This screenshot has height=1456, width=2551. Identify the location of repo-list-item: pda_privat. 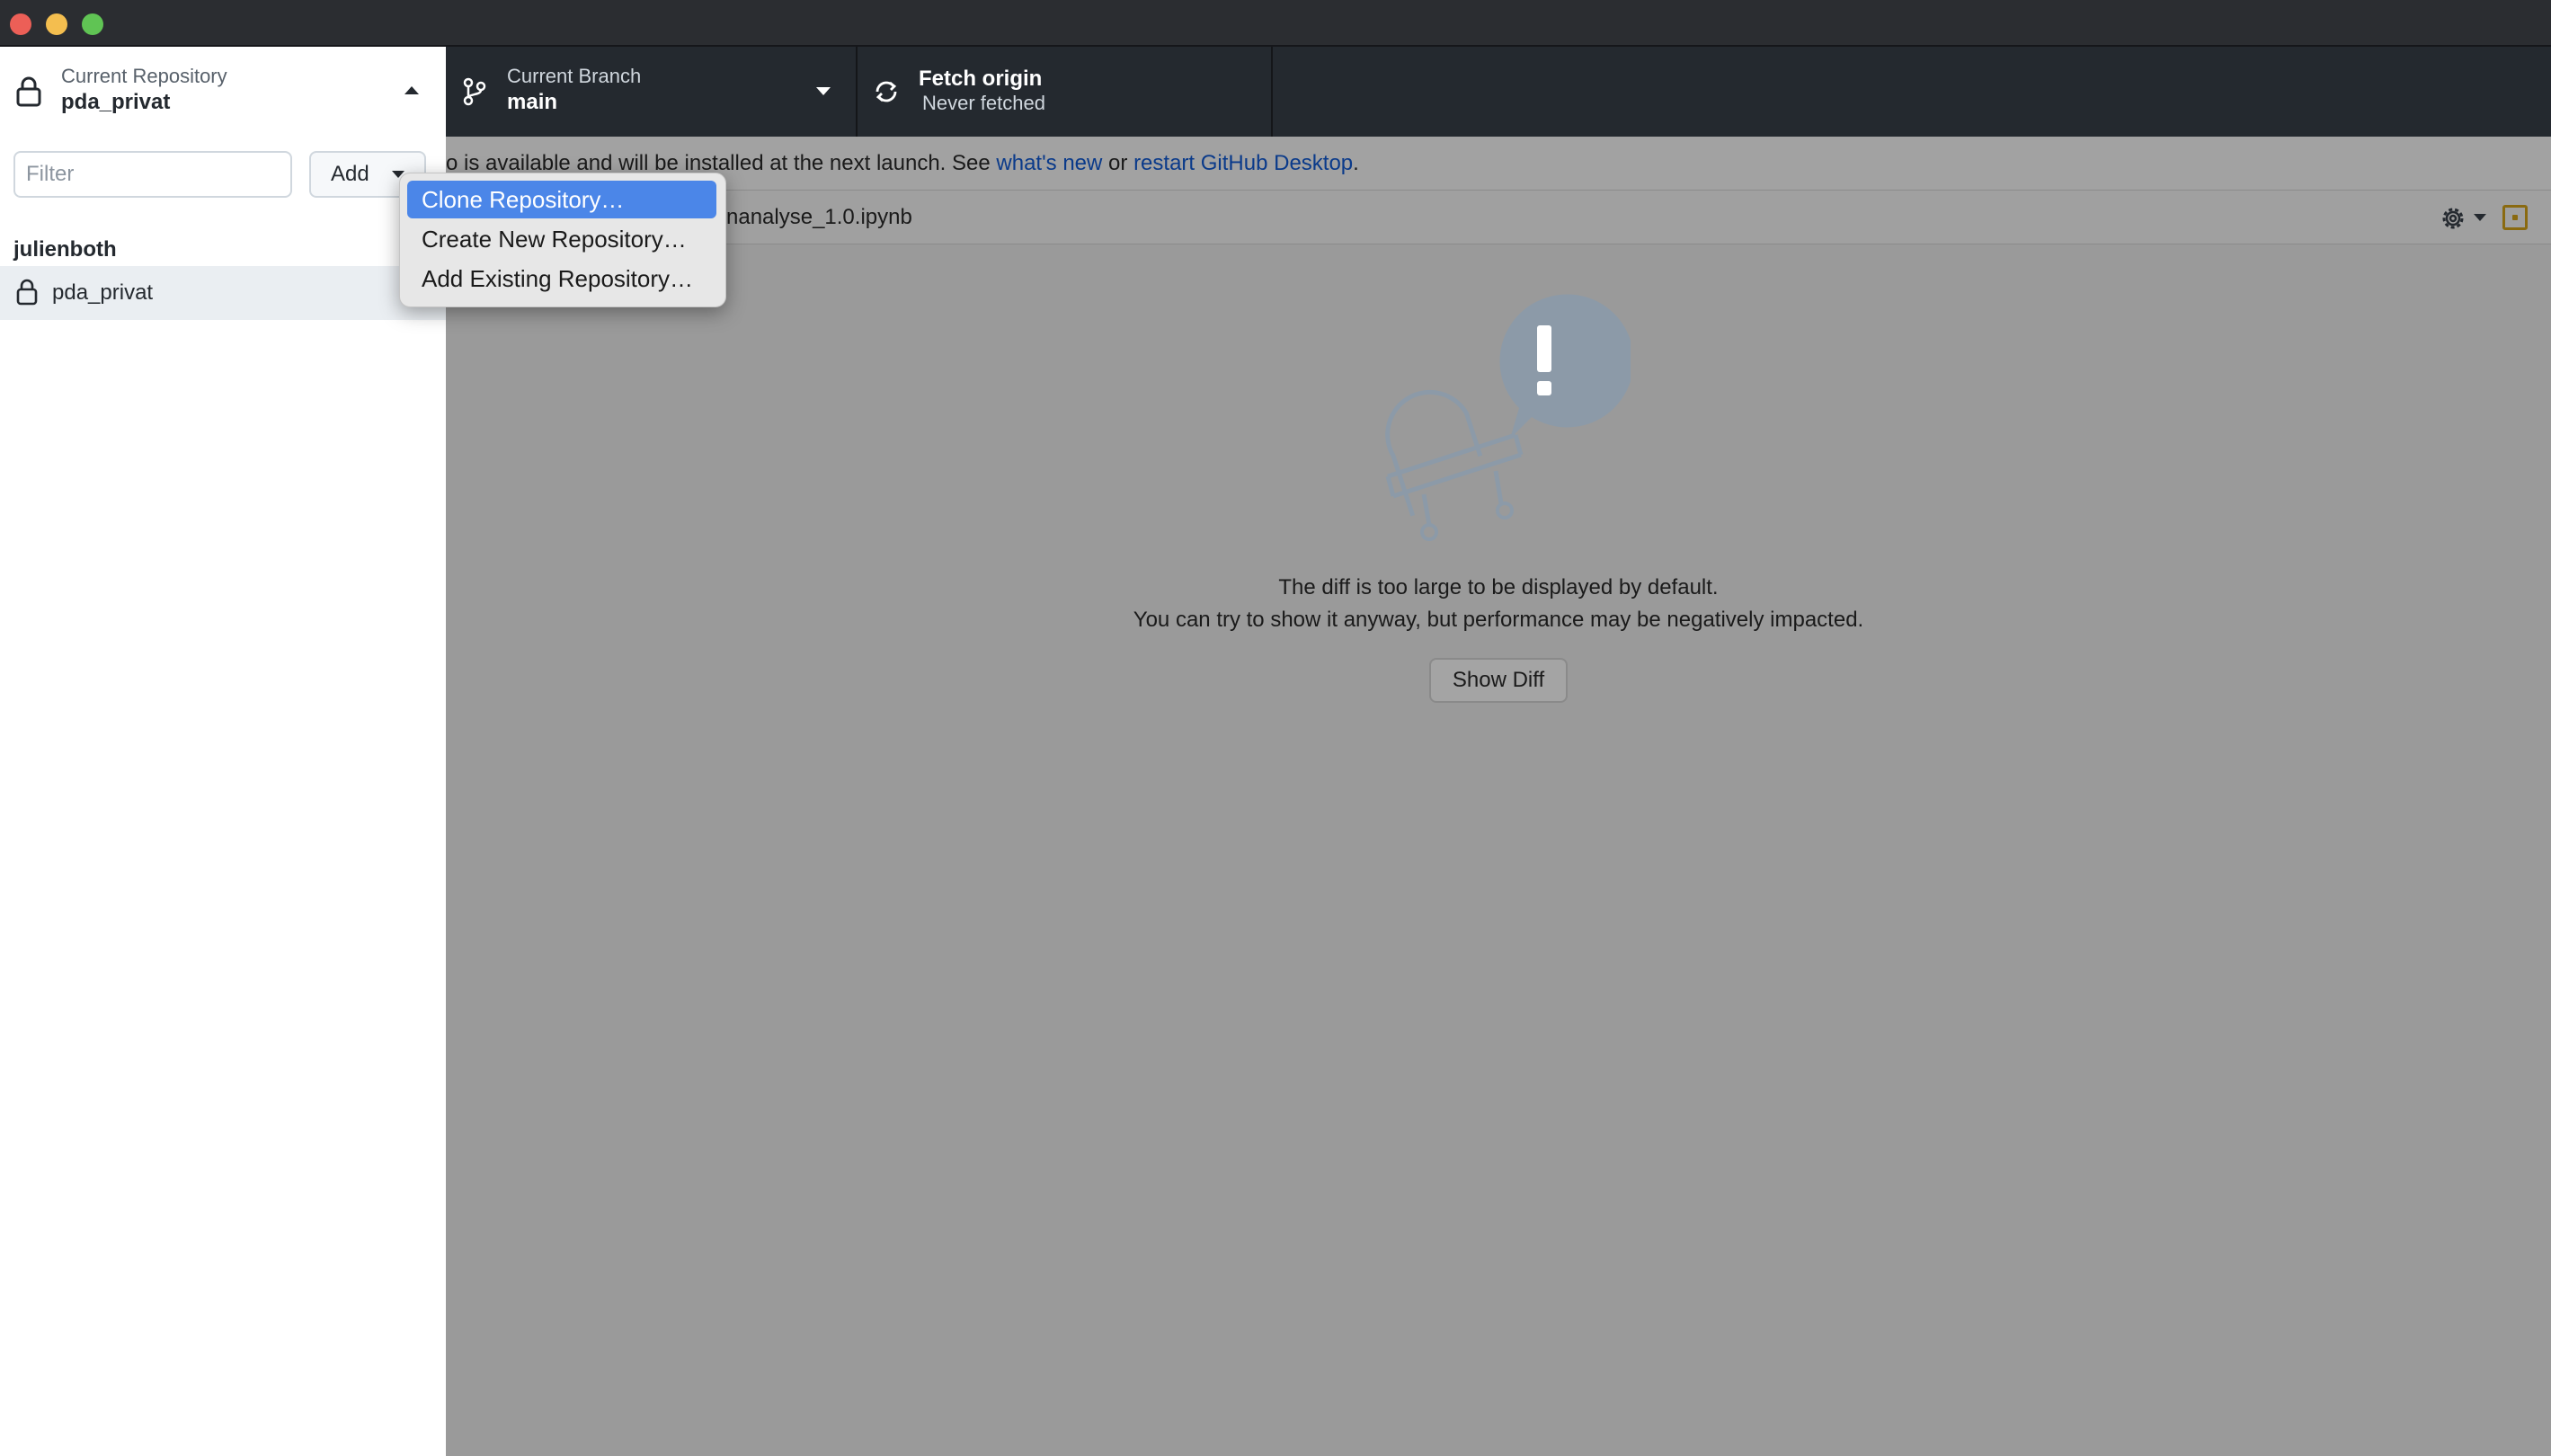
(223, 293).